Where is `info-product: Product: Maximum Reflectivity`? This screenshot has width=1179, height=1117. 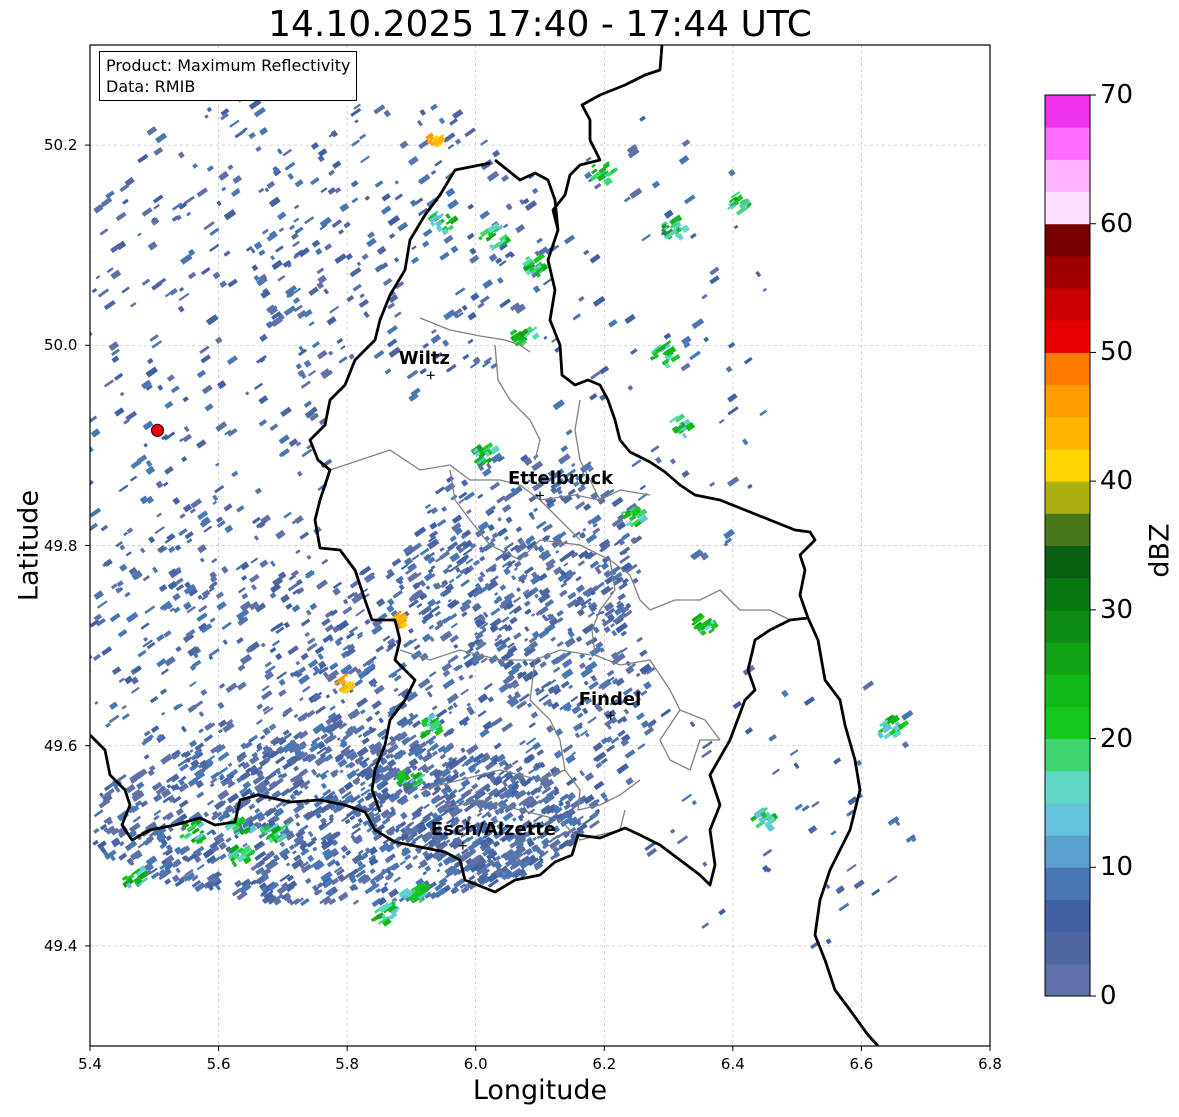 info-product: Product: Maximum Reflectivity is located at coordinates (228, 65).